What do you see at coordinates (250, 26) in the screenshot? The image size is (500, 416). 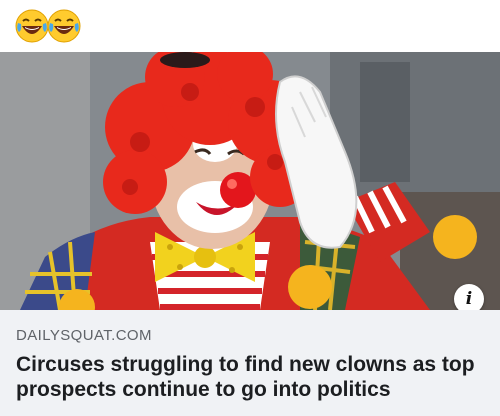 I see `post-header` at bounding box center [250, 26].